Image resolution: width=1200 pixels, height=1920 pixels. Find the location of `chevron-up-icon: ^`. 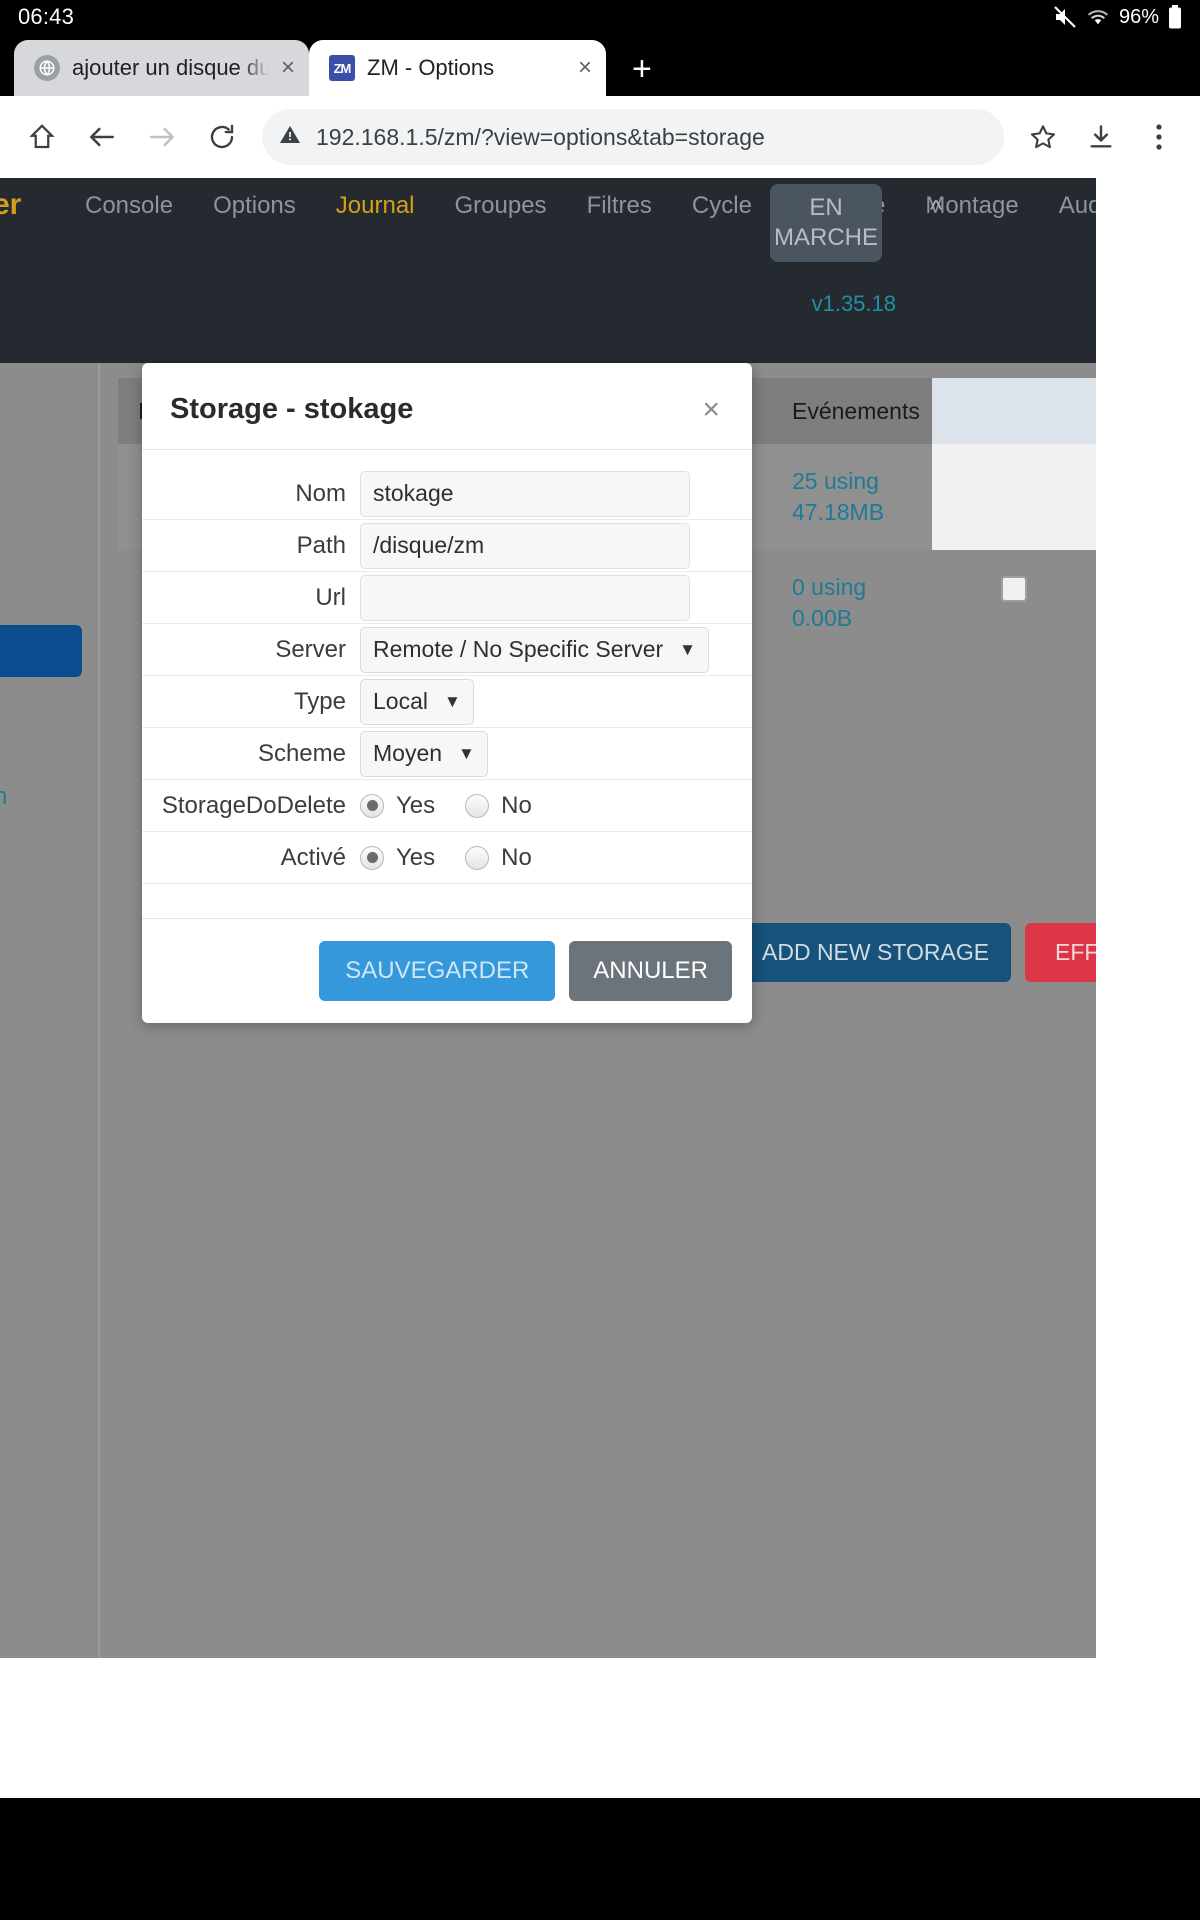

chevron-up-icon: ^ is located at coordinates (936, 209).